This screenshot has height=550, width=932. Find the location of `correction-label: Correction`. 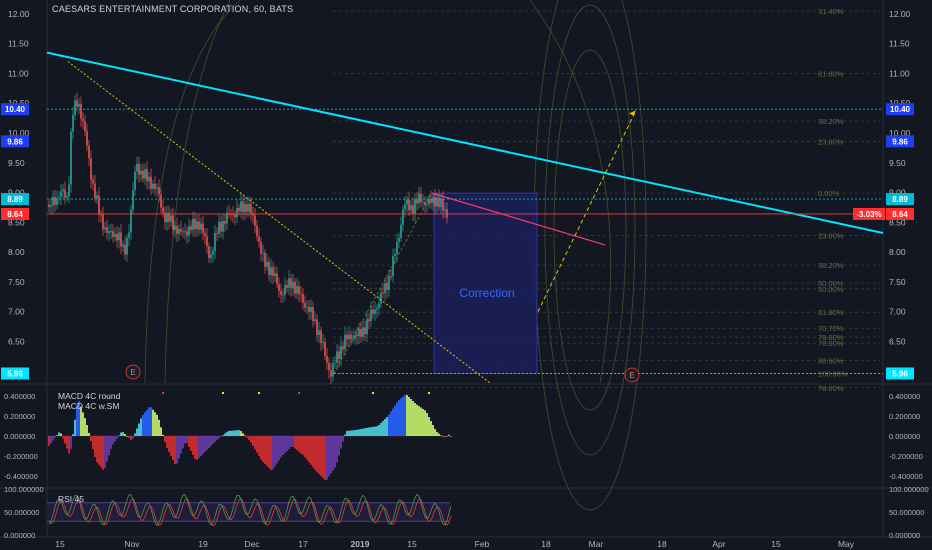

correction-label: Correction is located at coordinates (486, 293).